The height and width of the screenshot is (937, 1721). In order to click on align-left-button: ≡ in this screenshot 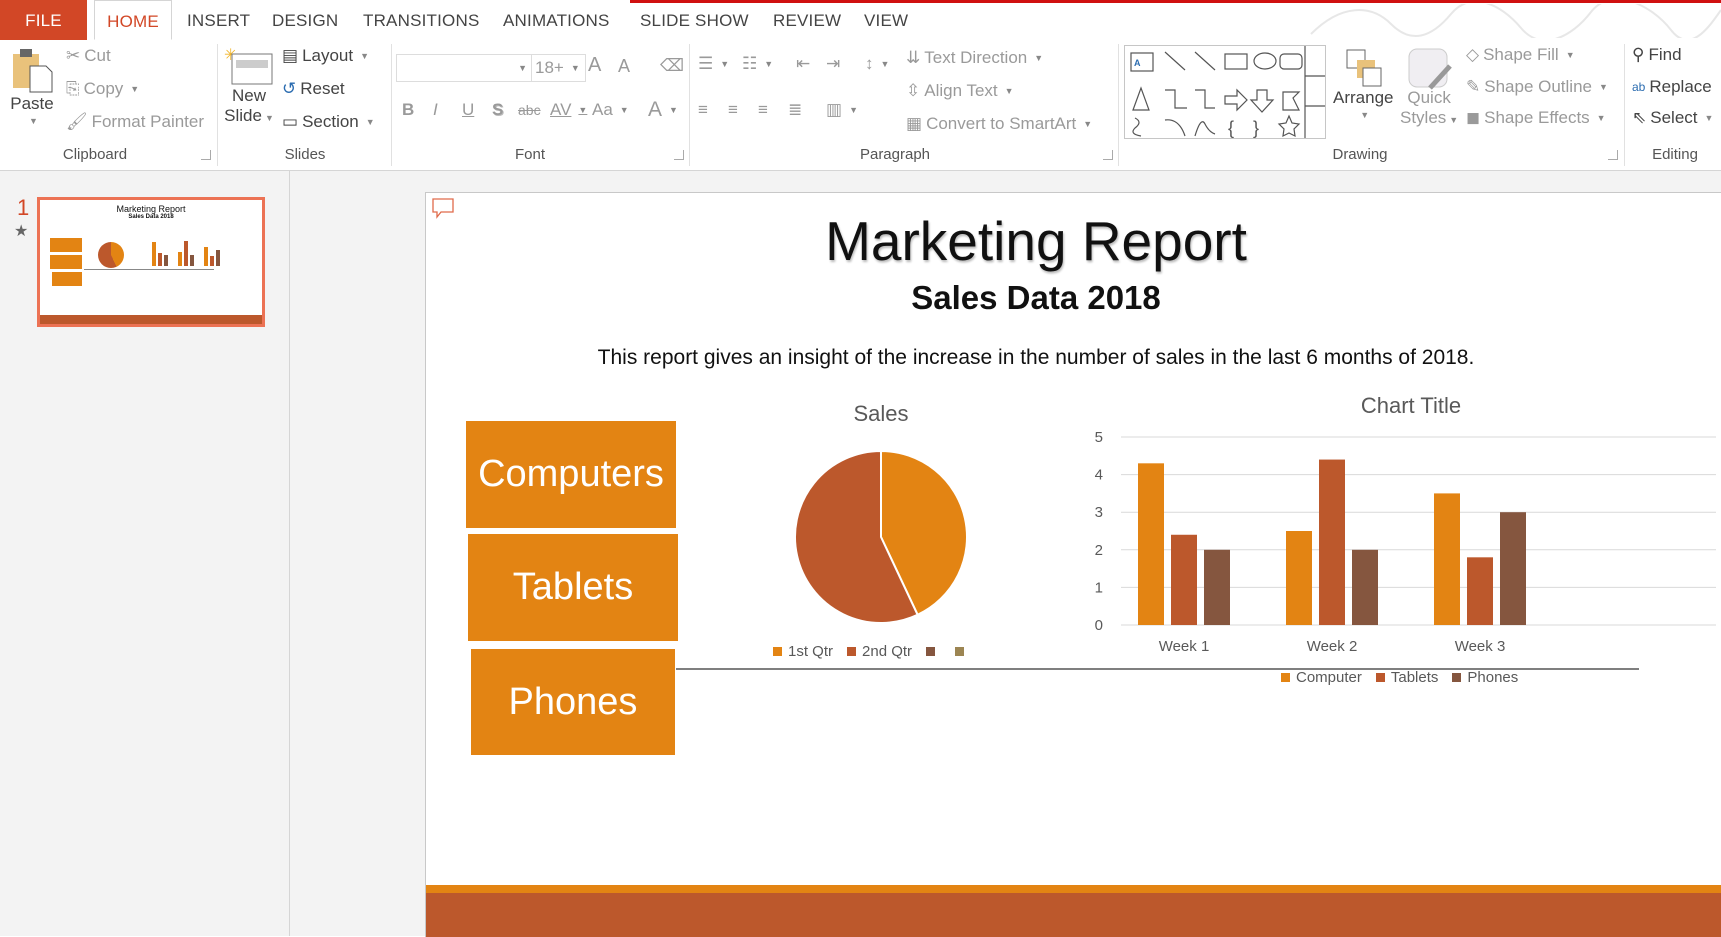, I will do `click(703, 110)`.